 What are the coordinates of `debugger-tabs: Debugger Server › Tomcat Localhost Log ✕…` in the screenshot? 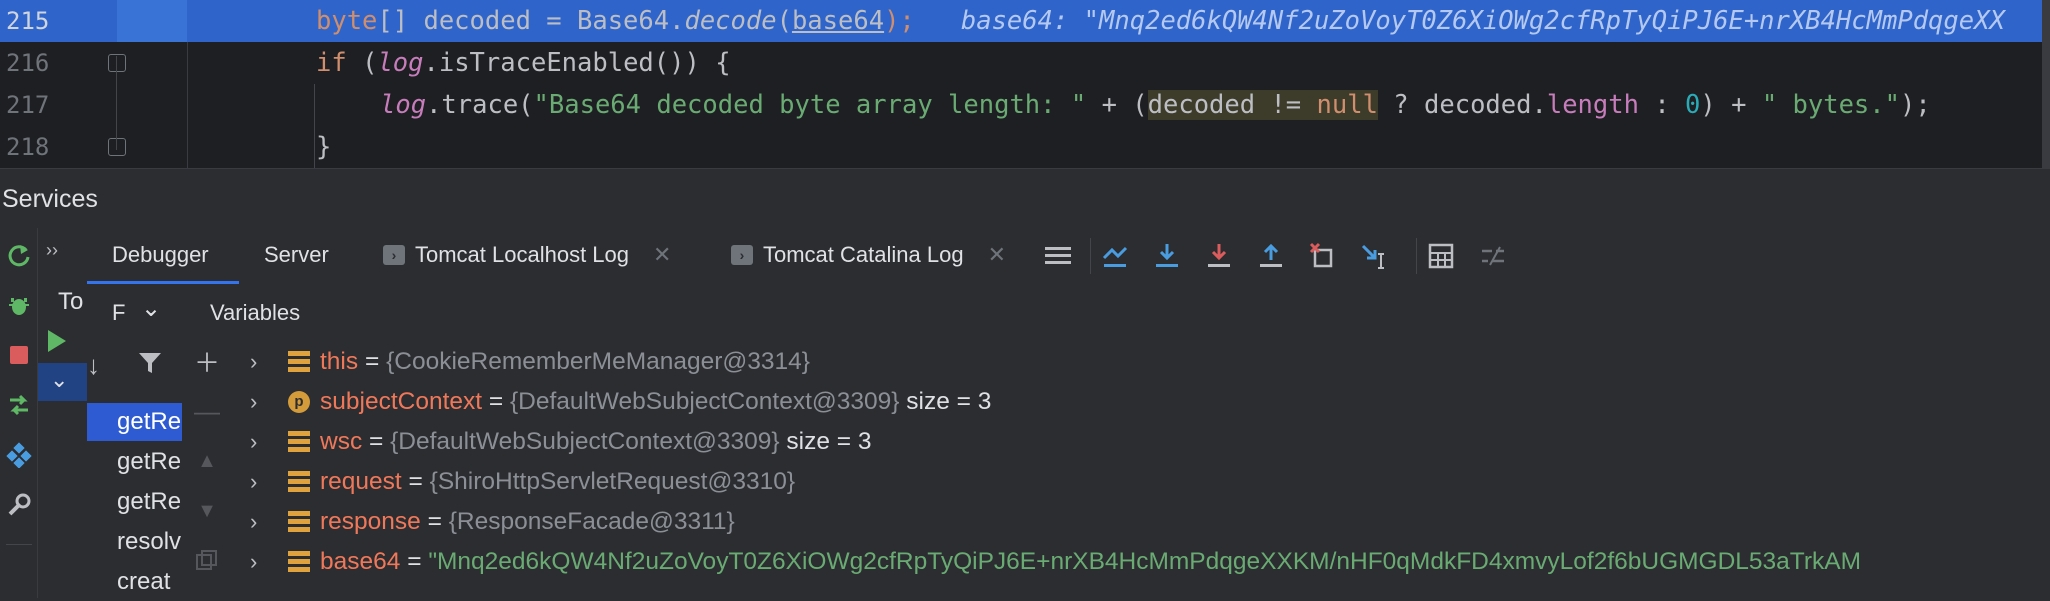 It's located at (1068, 256).